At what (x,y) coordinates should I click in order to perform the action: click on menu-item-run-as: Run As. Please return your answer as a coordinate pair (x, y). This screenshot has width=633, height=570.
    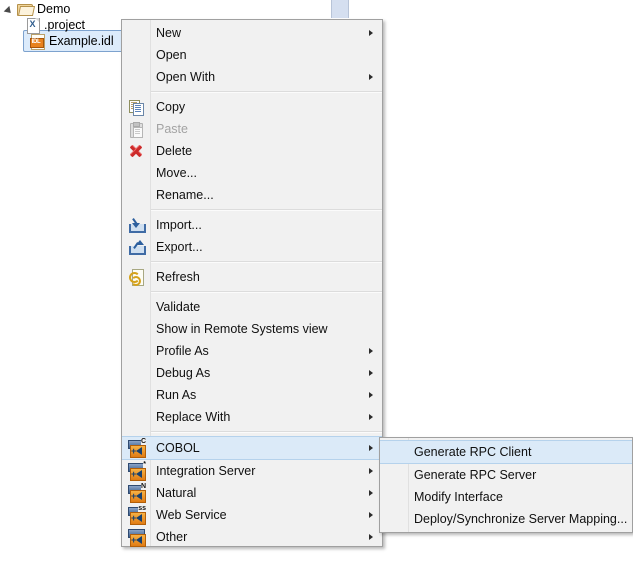
    Looking at the image, I should click on (252, 395).